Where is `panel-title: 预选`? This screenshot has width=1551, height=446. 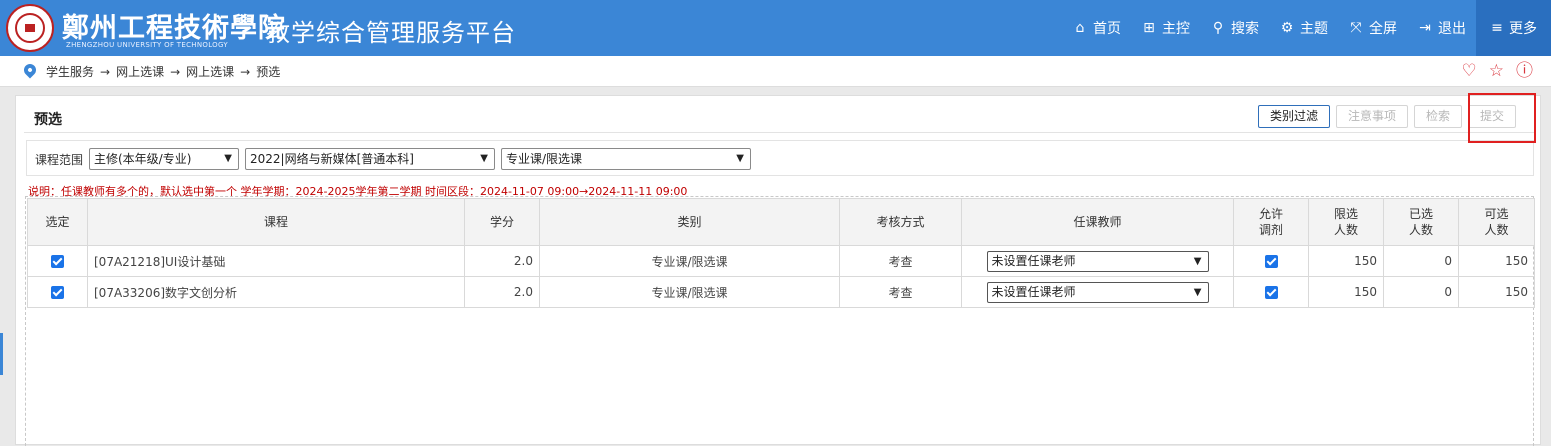
panel-title: 预选 is located at coordinates (48, 120).